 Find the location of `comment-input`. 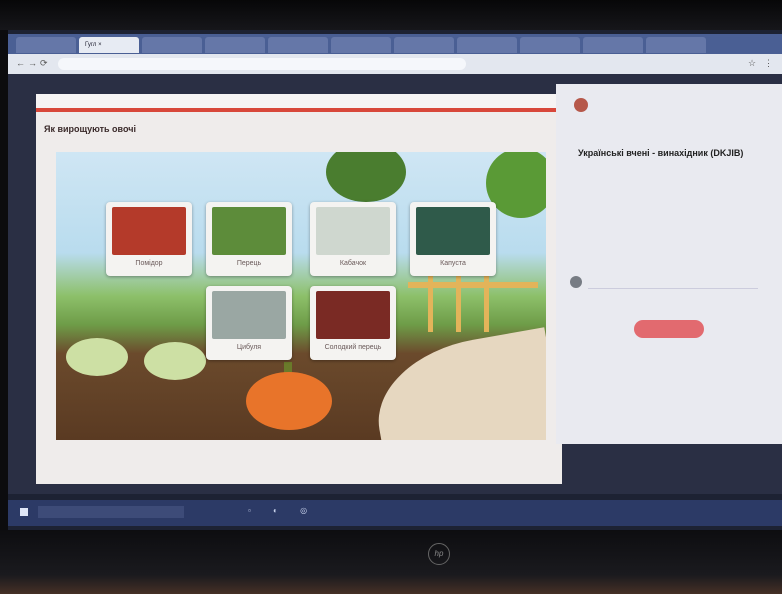

comment-input is located at coordinates (673, 283).